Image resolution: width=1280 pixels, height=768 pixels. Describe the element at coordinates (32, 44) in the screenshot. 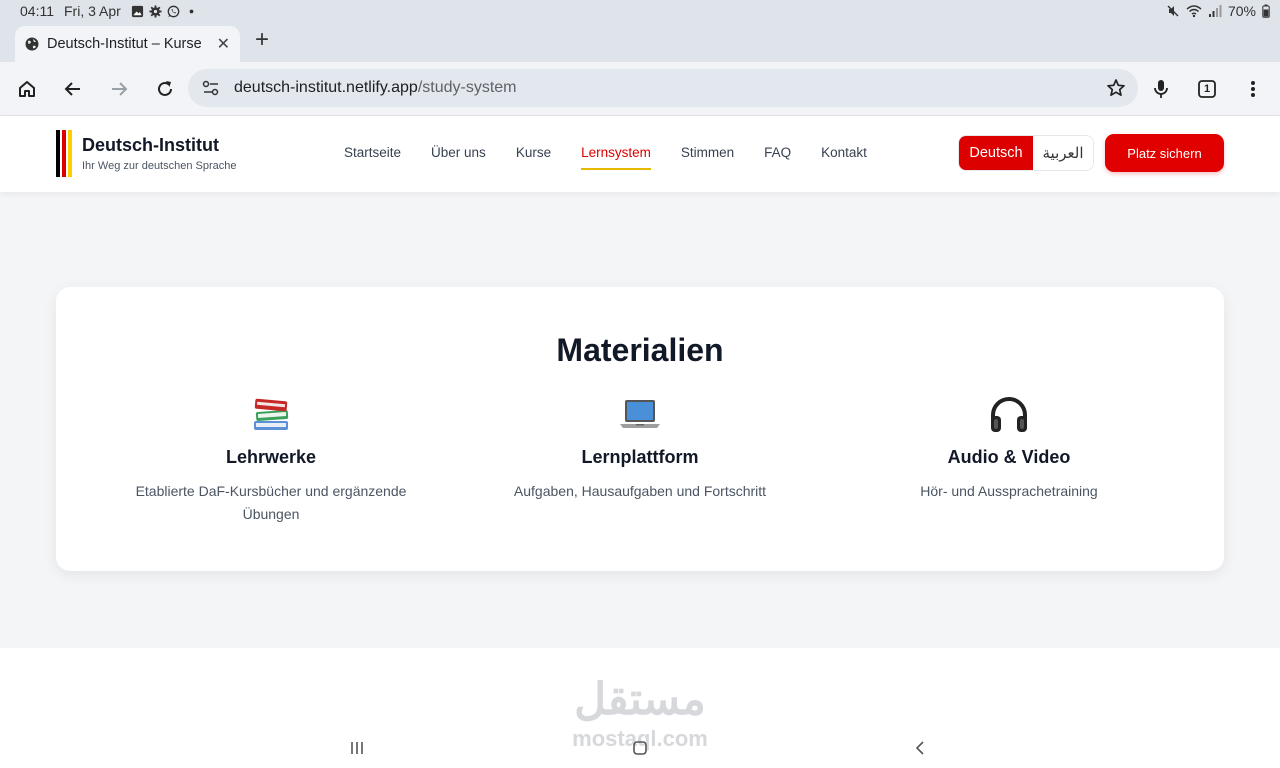

I see `globe-icon` at that location.